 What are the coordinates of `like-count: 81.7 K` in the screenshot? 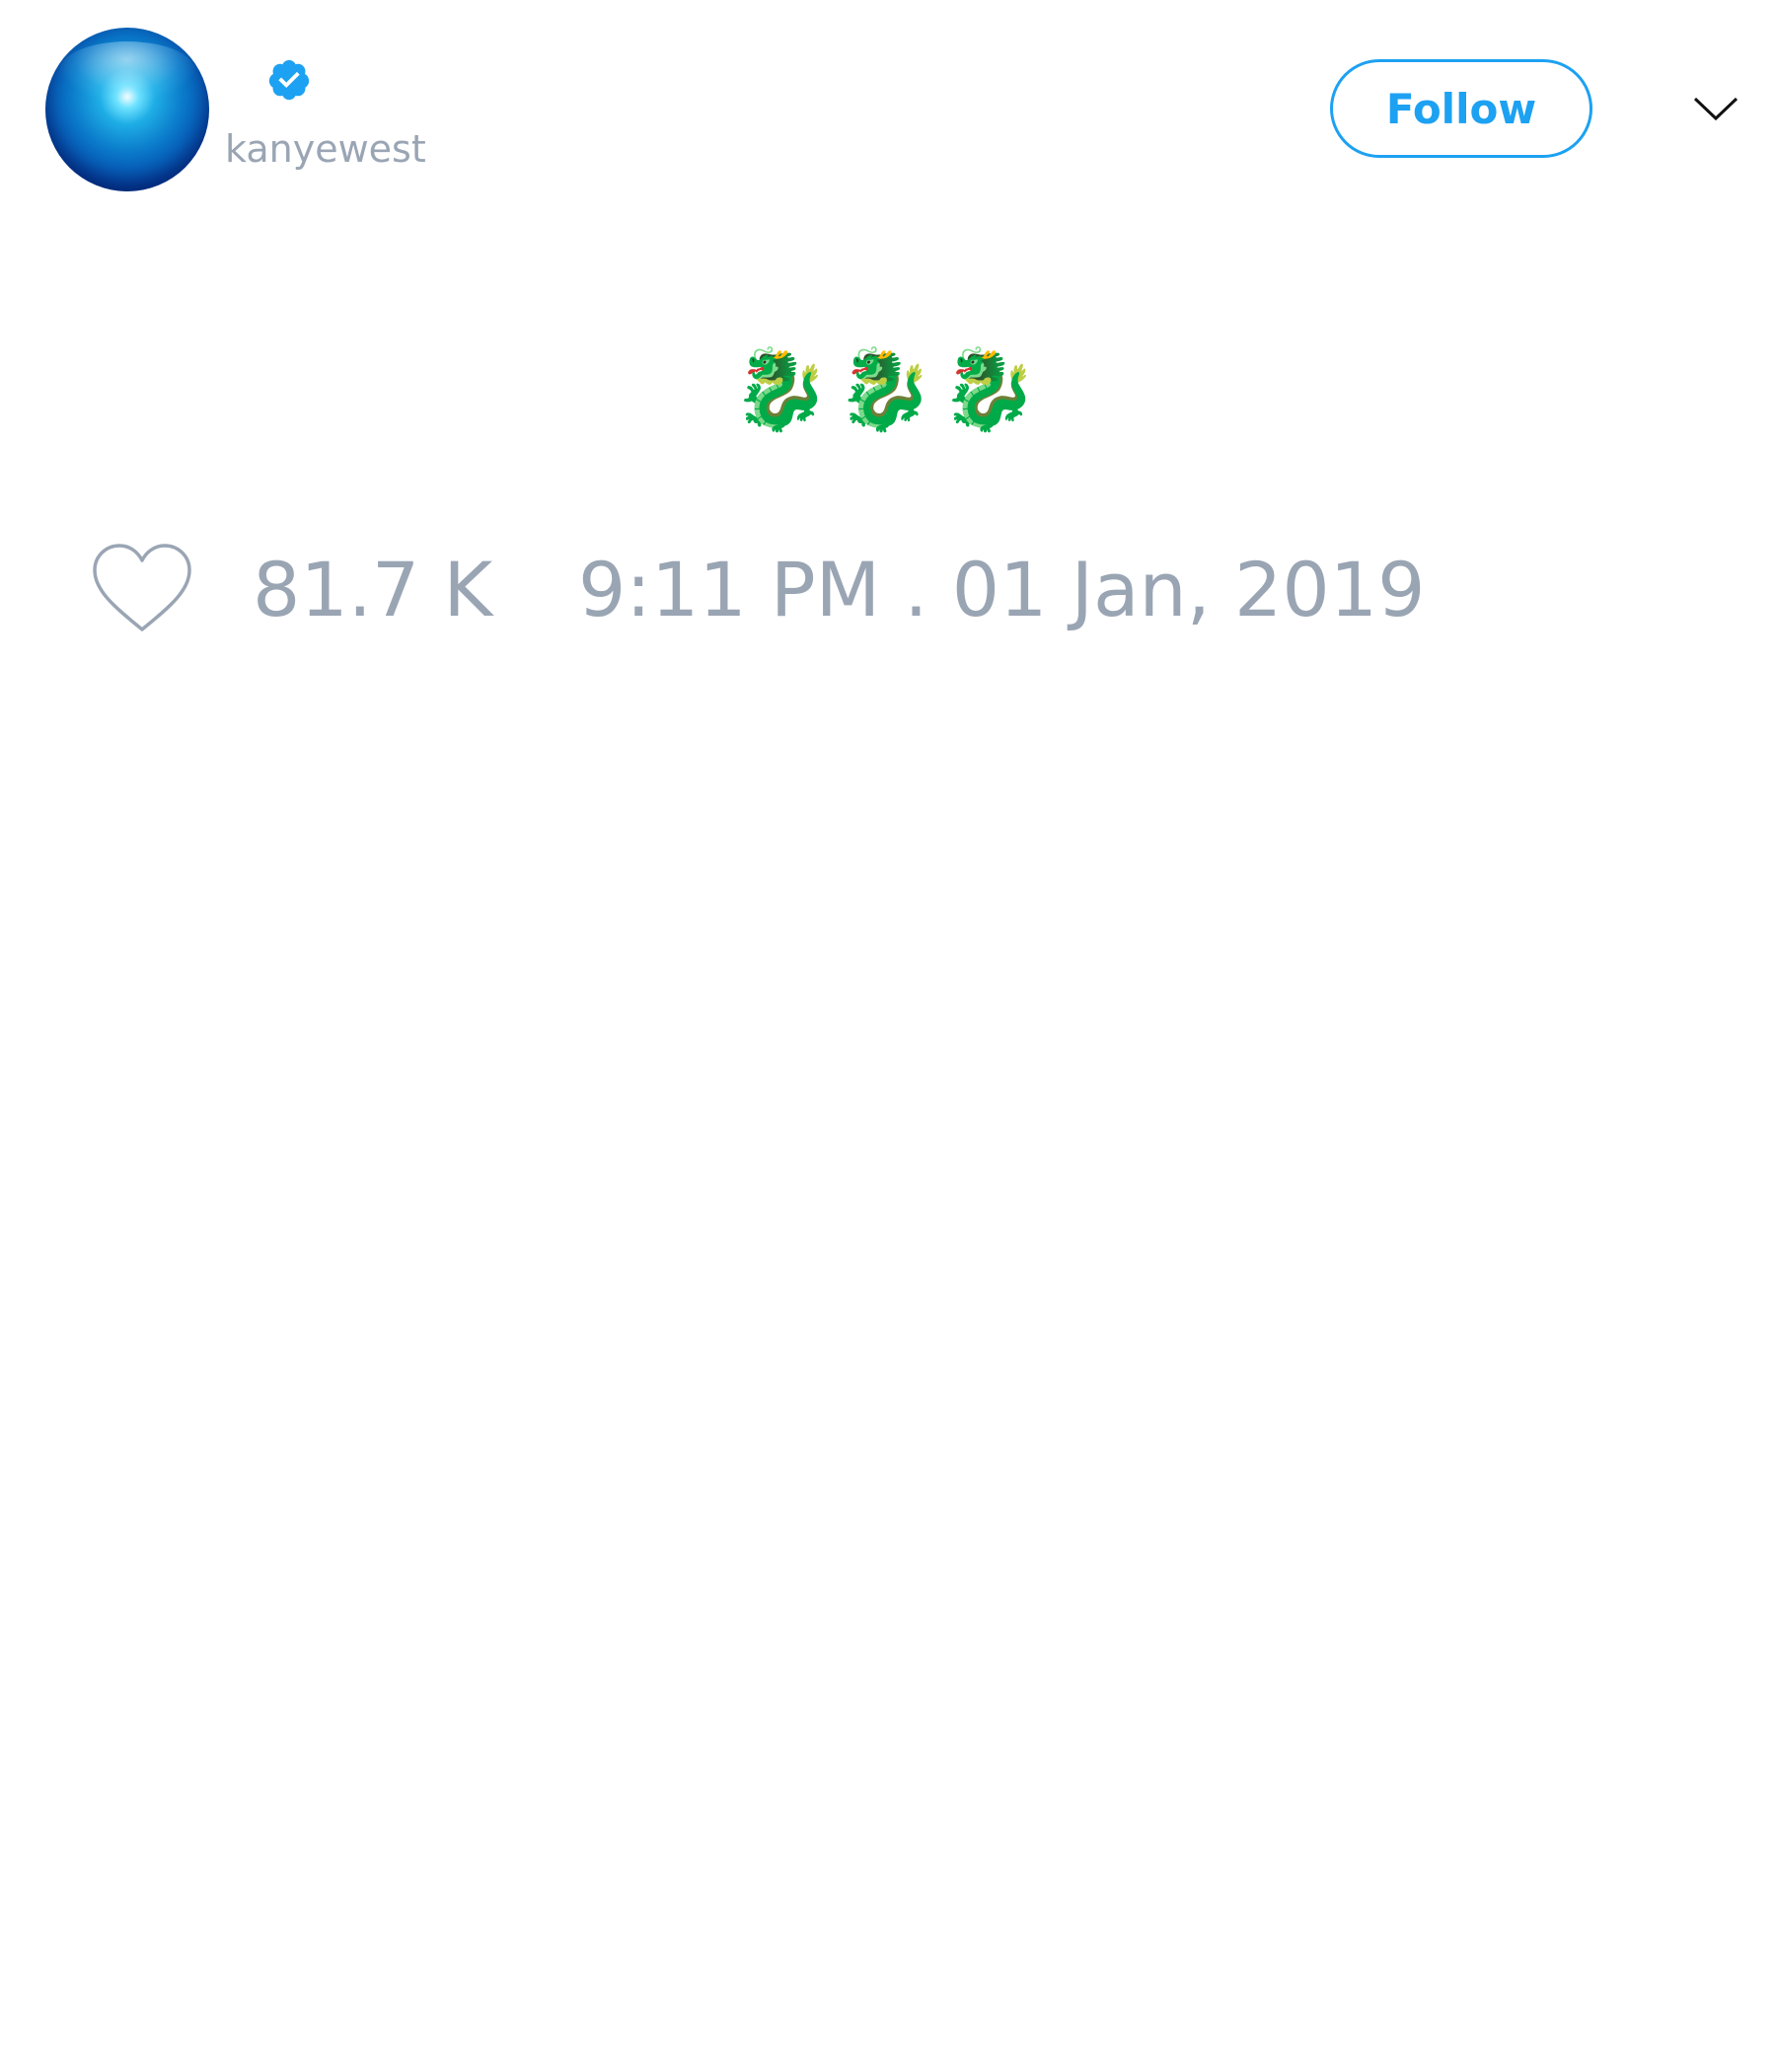 It's located at (373, 589).